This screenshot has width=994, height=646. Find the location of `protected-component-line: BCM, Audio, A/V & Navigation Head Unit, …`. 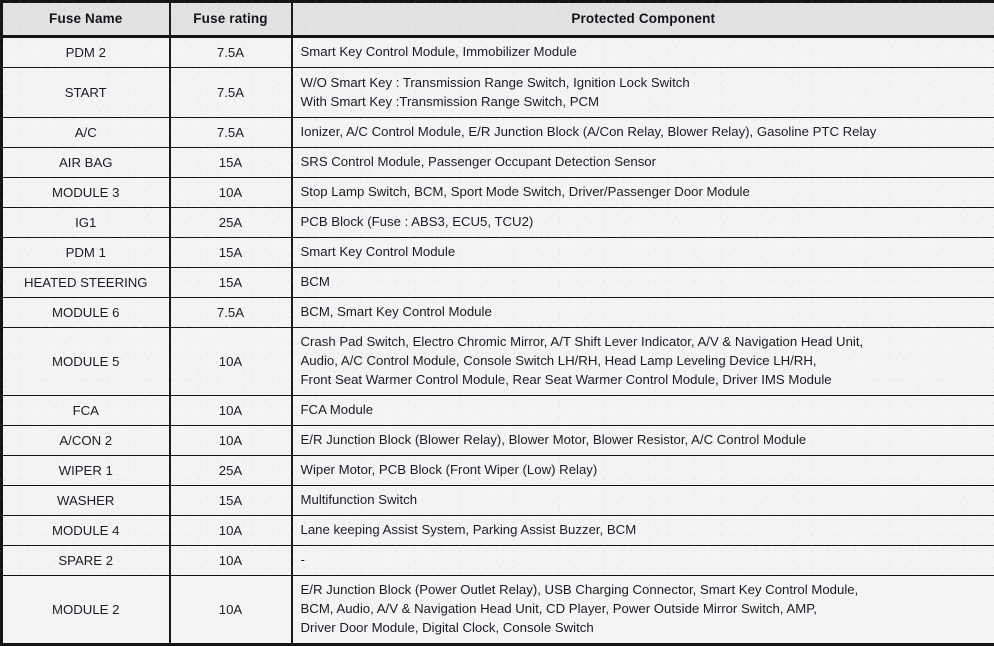

protected-component-line: BCM, Audio, A/V & Navigation Head Unit, … is located at coordinates (645, 609).